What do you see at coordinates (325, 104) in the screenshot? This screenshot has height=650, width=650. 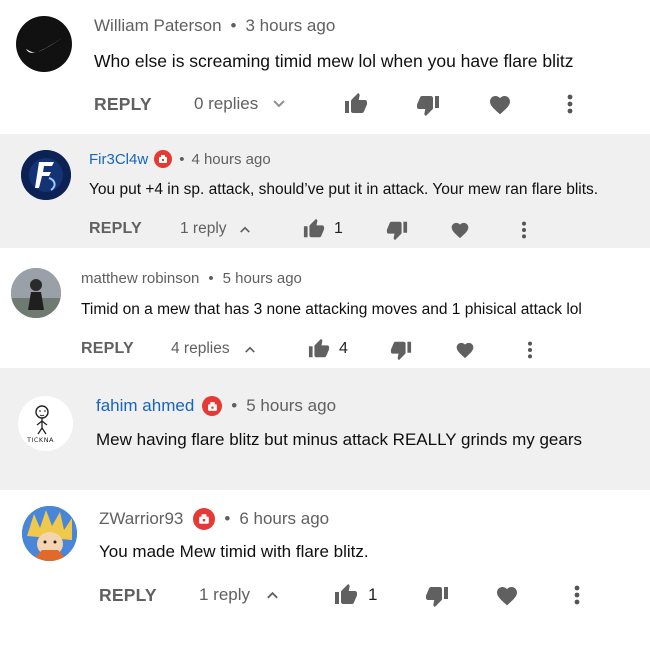 I see `comment-actions: REPLY 0 replies` at bounding box center [325, 104].